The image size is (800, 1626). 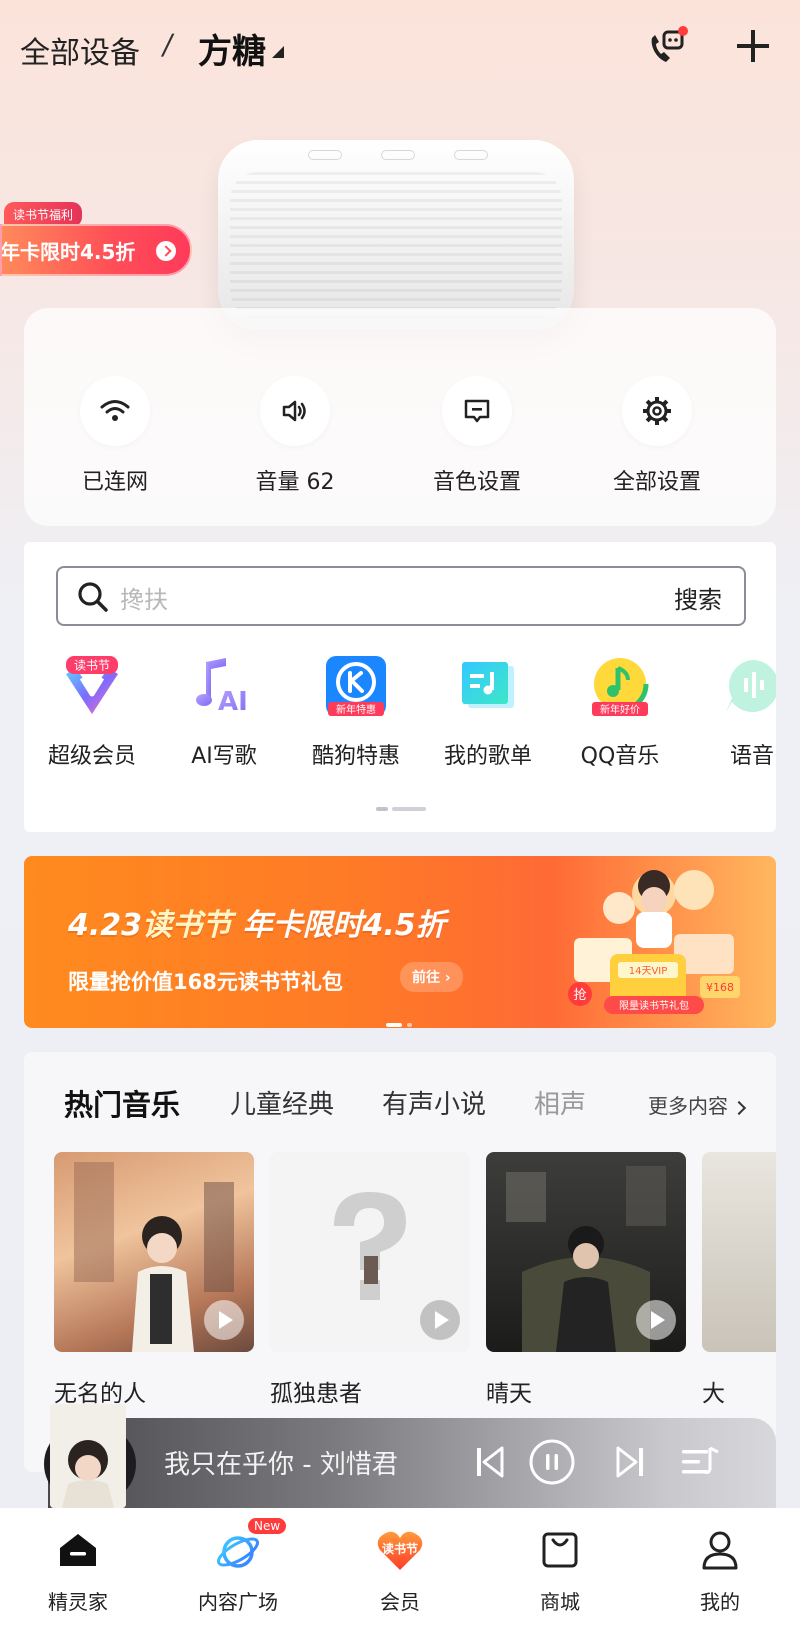 What do you see at coordinates (560, 1602) in the screenshot?
I see `nav-label: 商城` at bounding box center [560, 1602].